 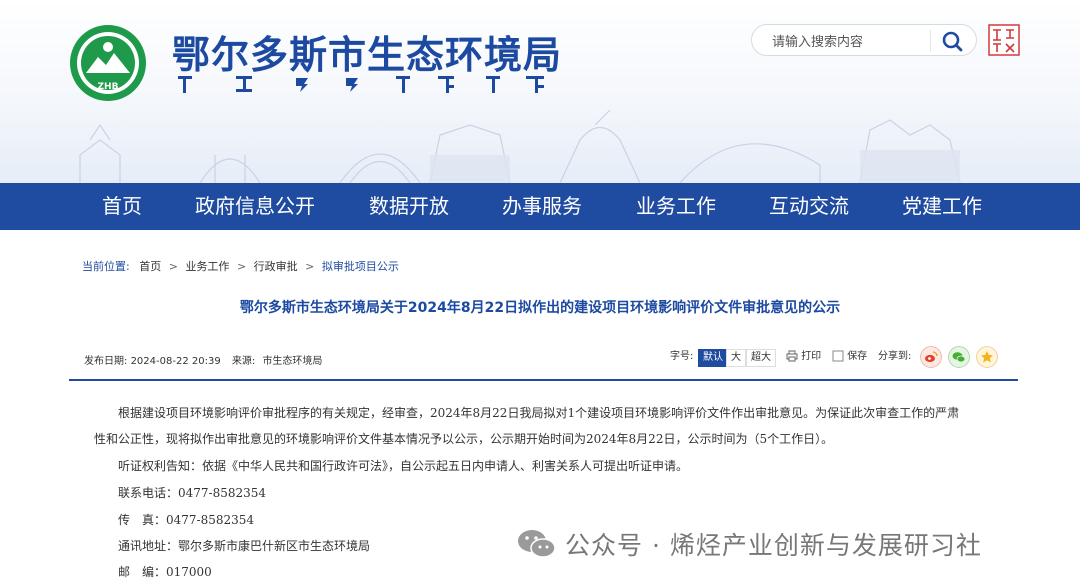 I want to click on source-value: 市生态环境局, so click(x=292, y=361).